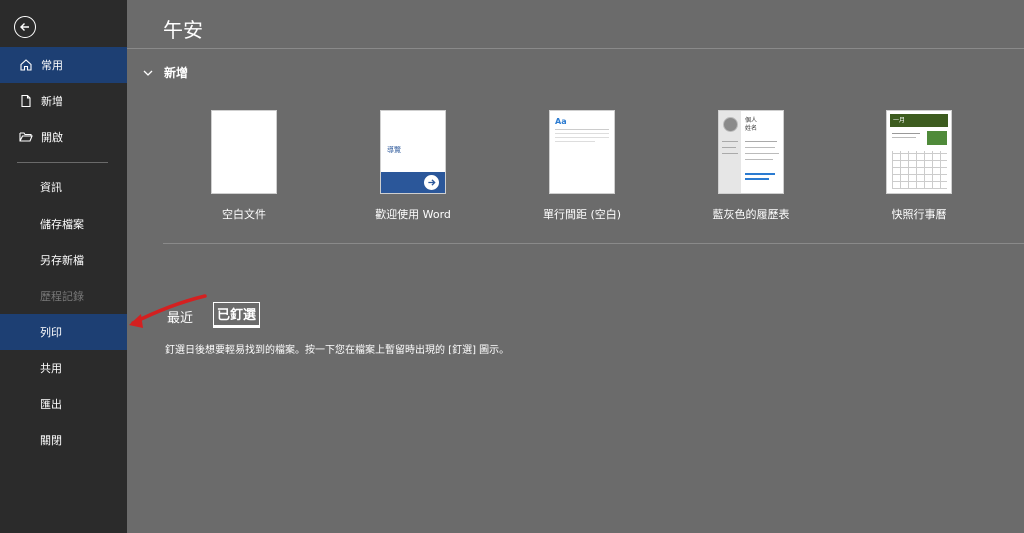  What do you see at coordinates (148, 73) in the screenshot?
I see `chevron-down-icon` at bounding box center [148, 73].